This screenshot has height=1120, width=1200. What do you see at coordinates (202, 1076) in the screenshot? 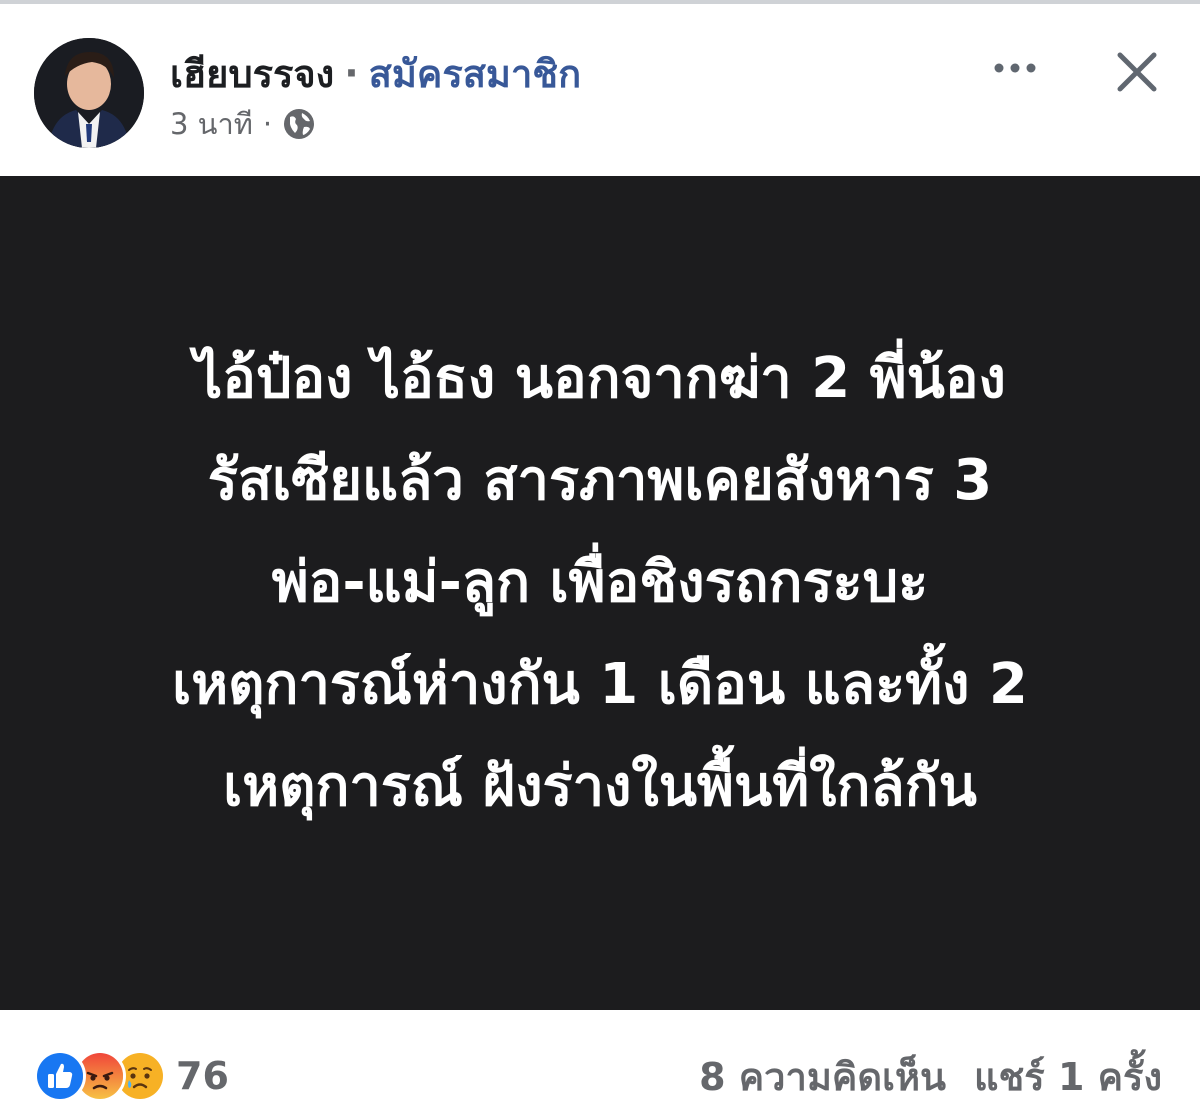
I see `reaction-count: 76` at bounding box center [202, 1076].